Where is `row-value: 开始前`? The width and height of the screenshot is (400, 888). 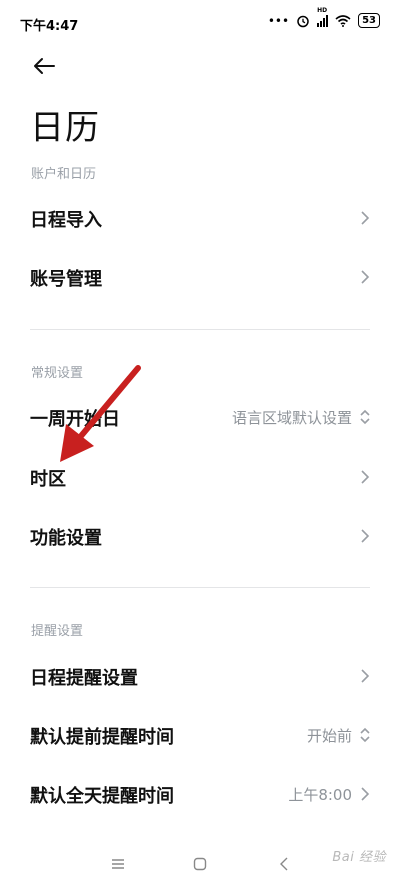
row-value: 开始前 is located at coordinates (329, 736).